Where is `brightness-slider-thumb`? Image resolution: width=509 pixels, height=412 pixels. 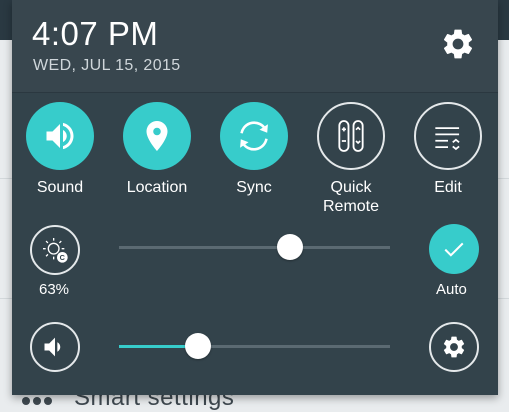 brightness-slider-thumb is located at coordinates (289, 247).